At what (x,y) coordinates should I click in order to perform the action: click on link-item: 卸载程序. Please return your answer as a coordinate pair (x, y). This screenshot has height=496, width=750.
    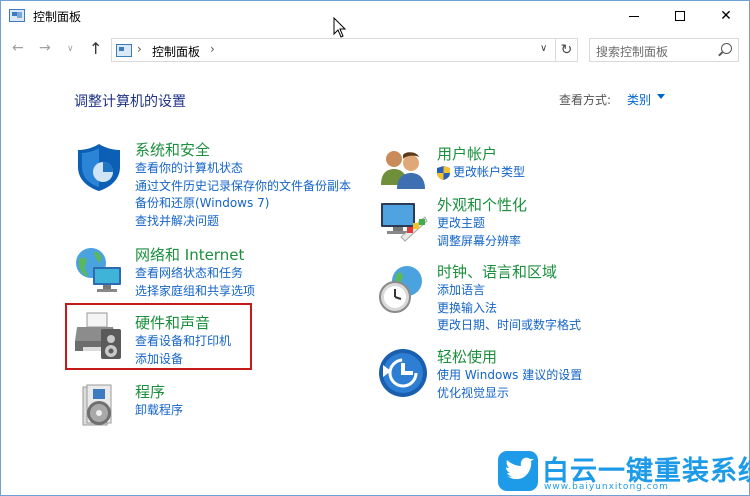
    Looking at the image, I should click on (159, 411).